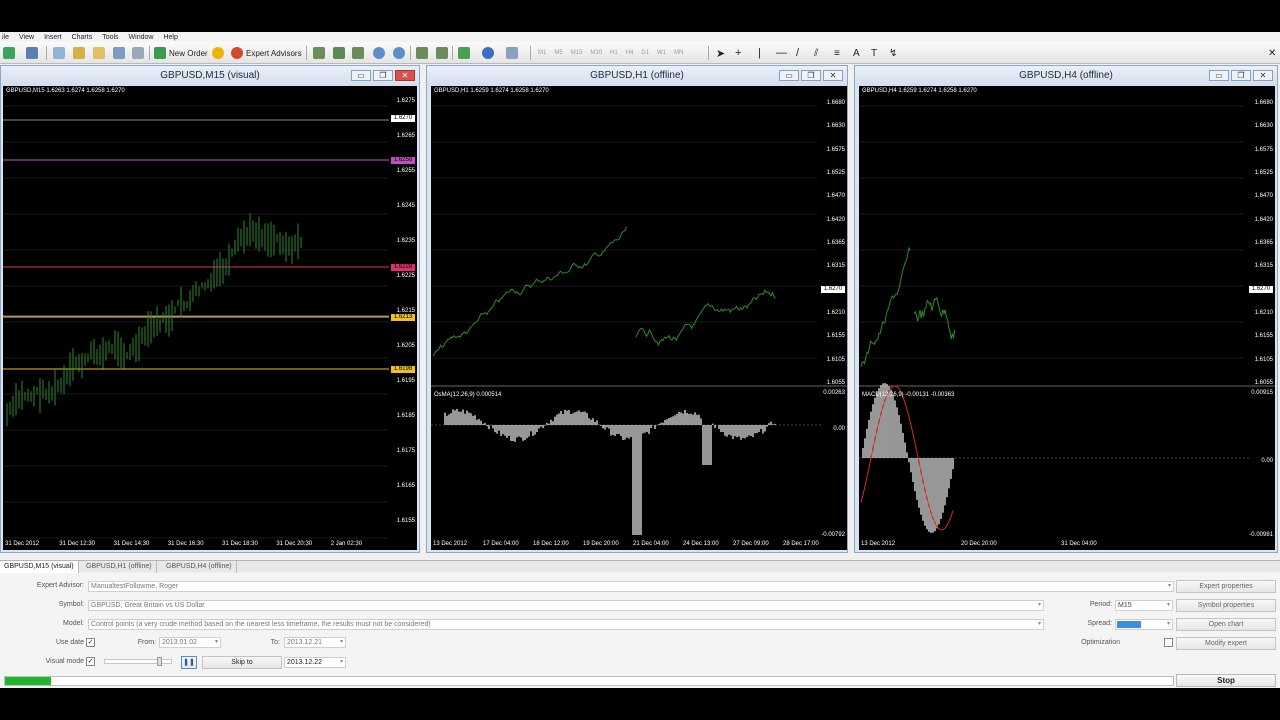 The image size is (1280, 720). What do you see at coordinates (64, 661) in the screenshot?
I see `visual-mode-label: Visual mode` at bounding box center [64, 661].